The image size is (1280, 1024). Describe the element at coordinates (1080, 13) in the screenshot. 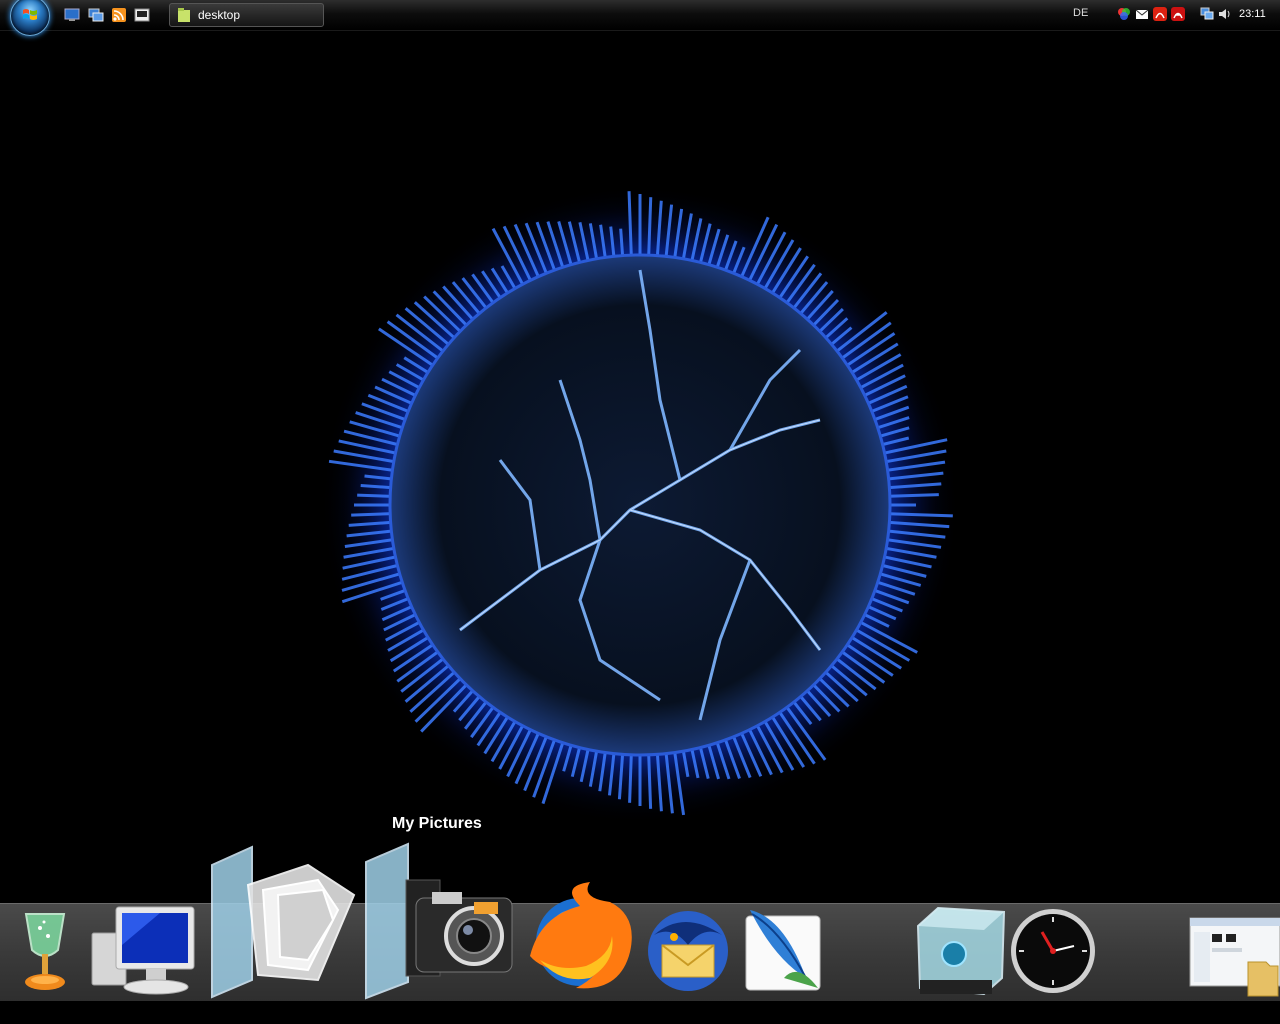

I see `language-indicator: DE` at that location.